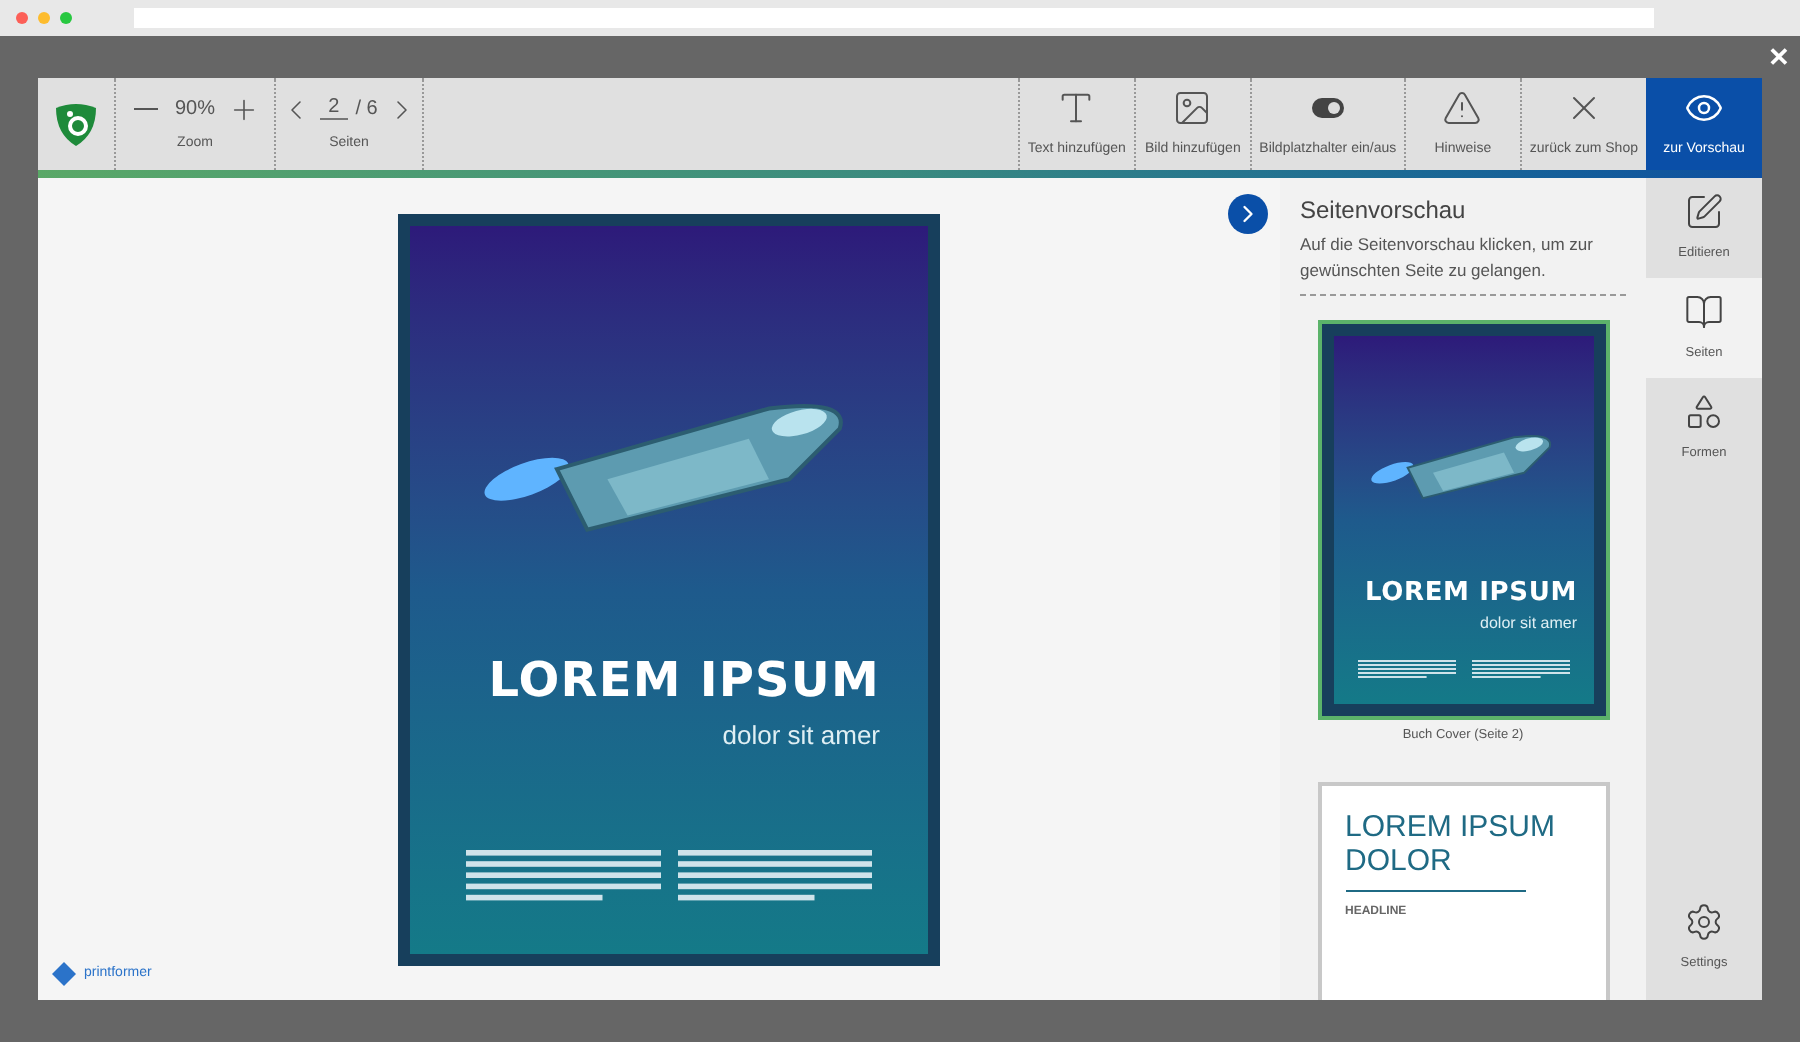 This screenshot has height=1042, width=1800. I want to click on panel-title: Seitenvorschau, so click(1384, 211).